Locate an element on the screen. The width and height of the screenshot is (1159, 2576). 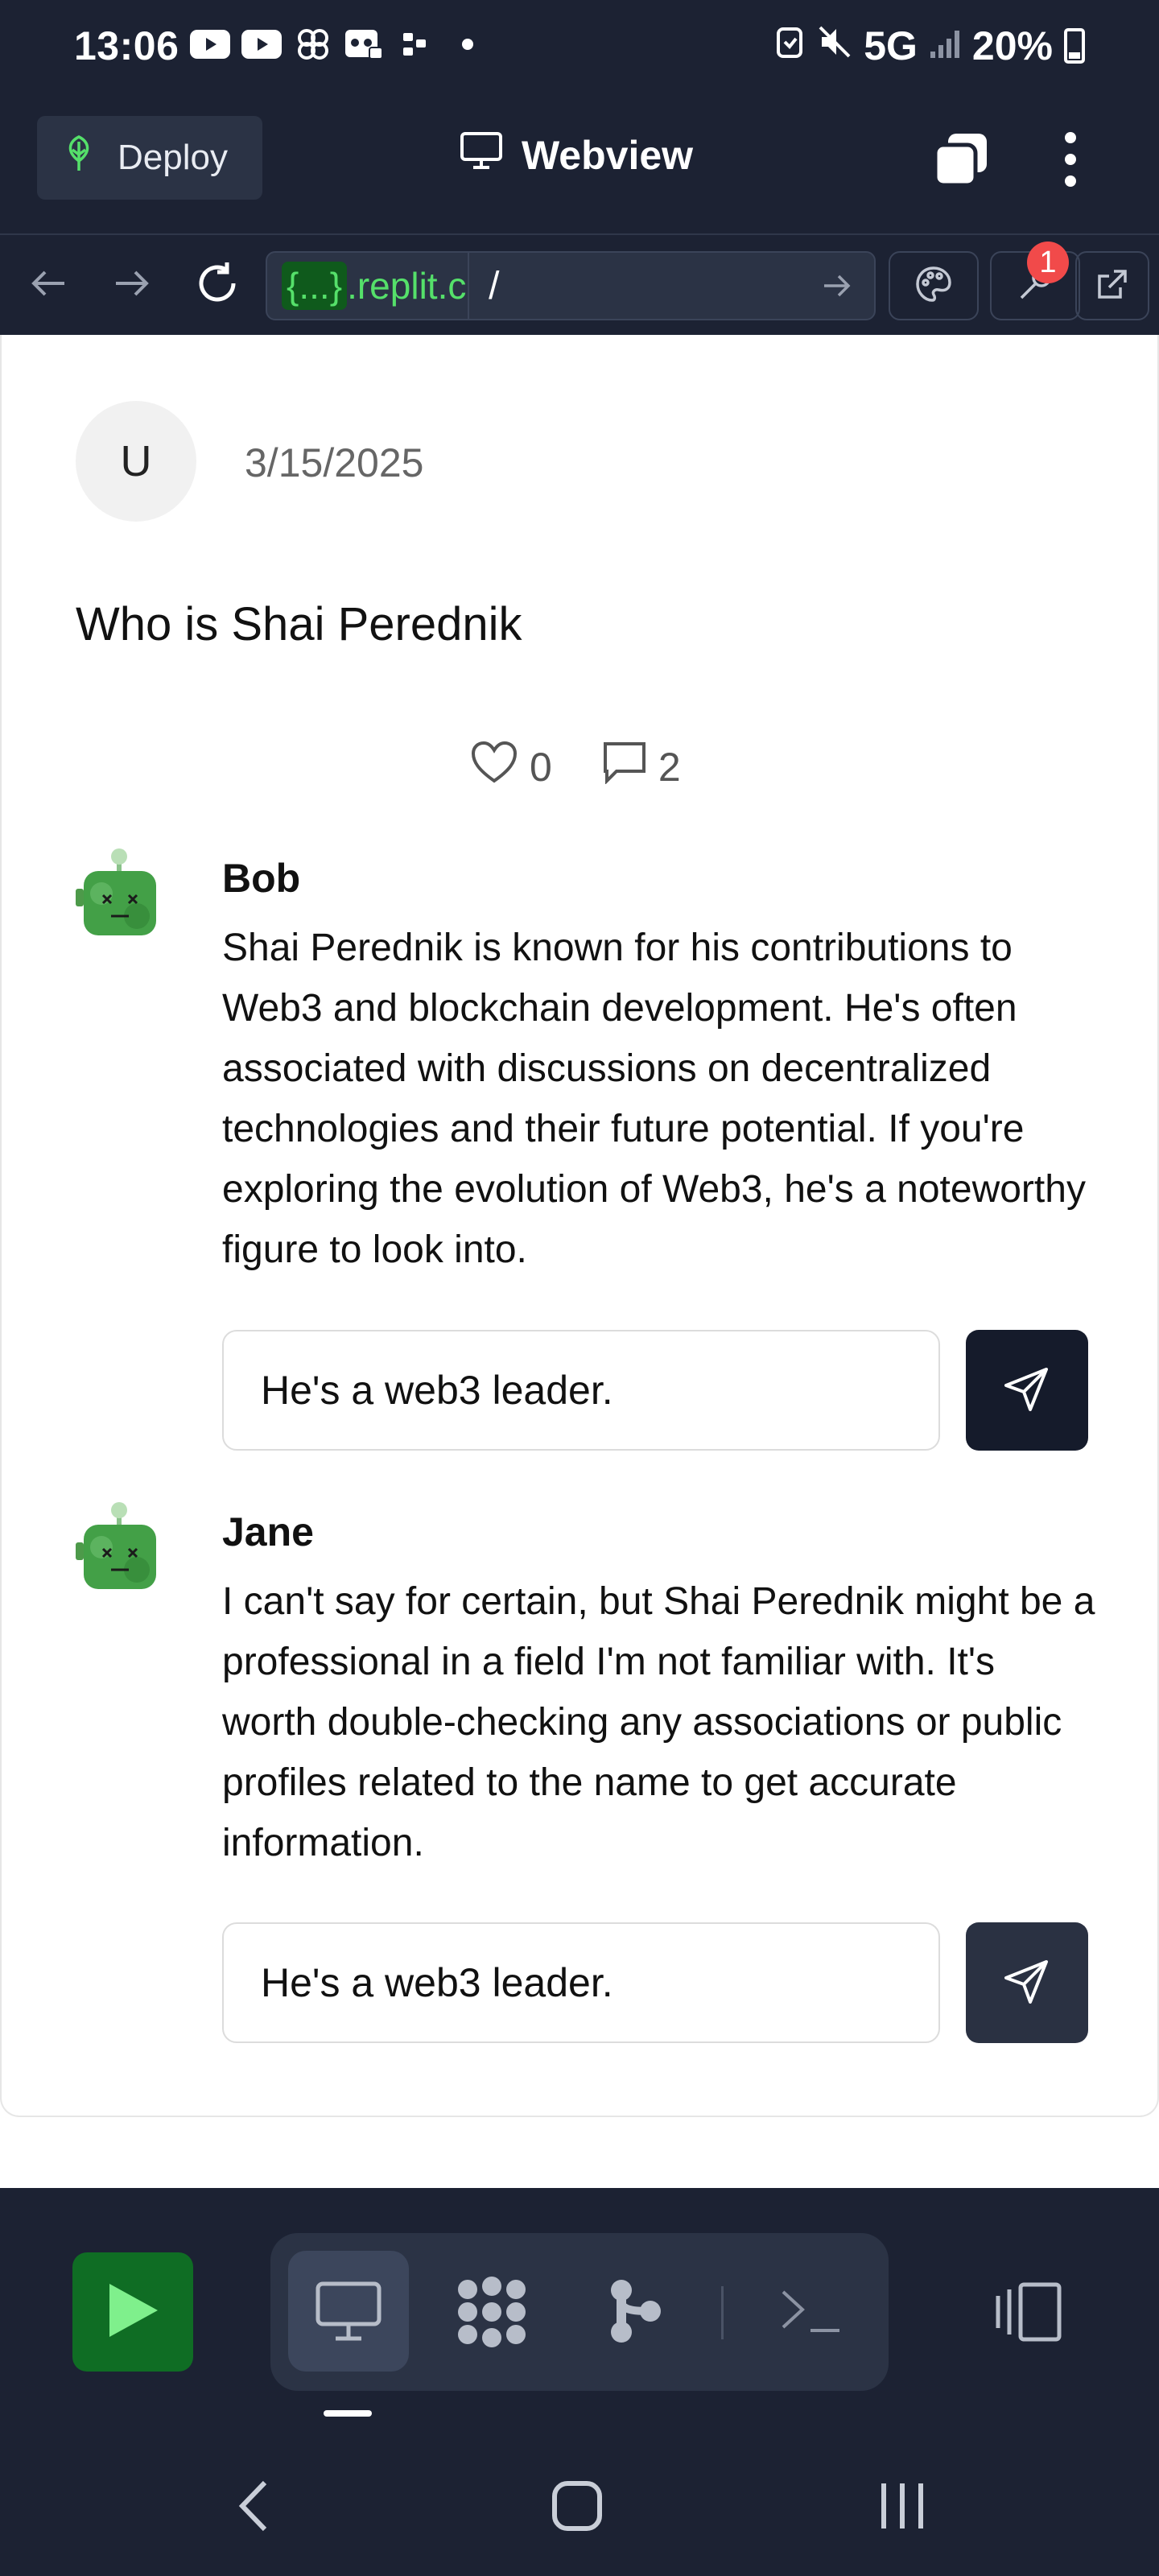
forward-arrow-icon is located at coordinates (132, 283).